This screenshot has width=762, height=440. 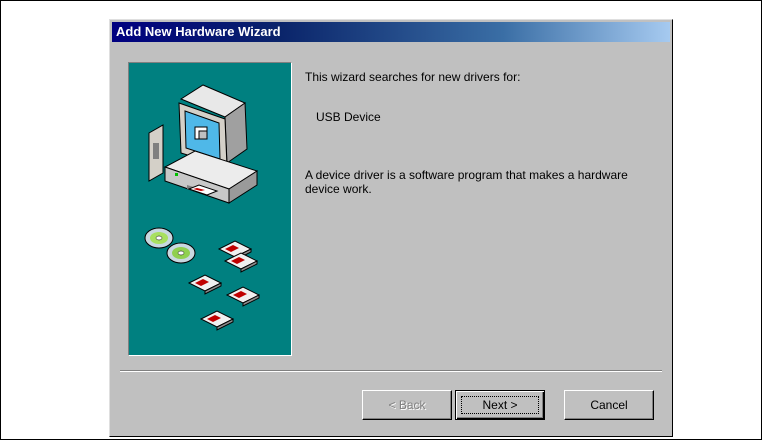 I want to click on button-separator, so click(x=391, y=371).